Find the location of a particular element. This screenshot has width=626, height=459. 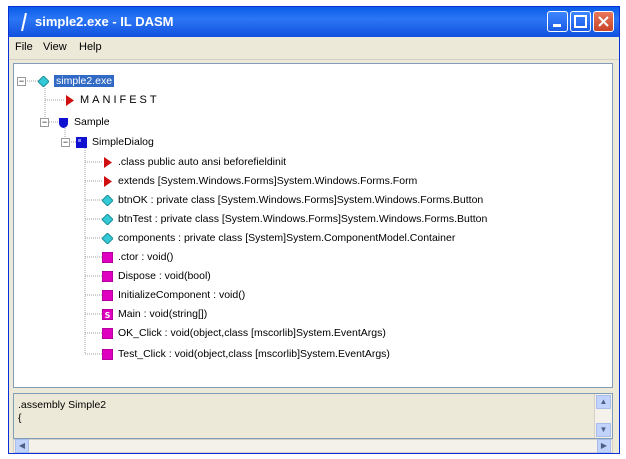

tree-namespace: Sample is located at coordinates (84, 122).